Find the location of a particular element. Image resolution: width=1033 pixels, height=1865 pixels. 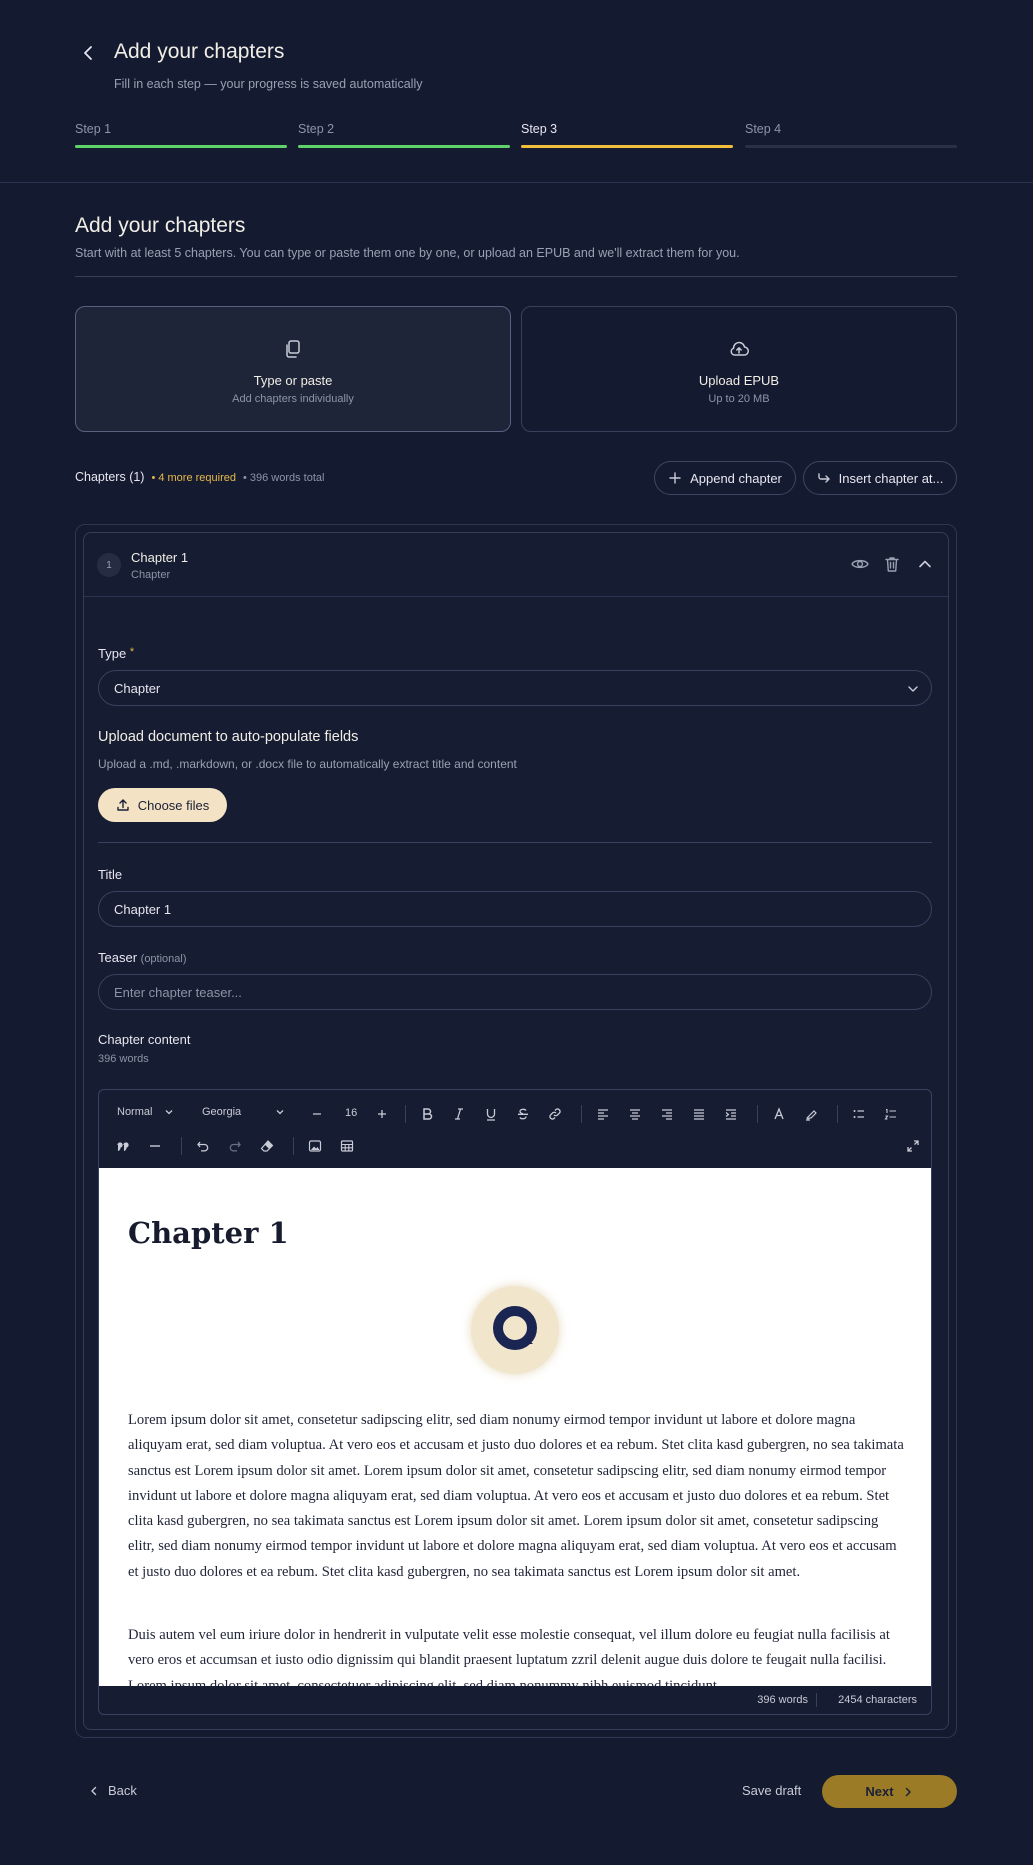

step-label: Step 2 is located at coordinates (316, 129).